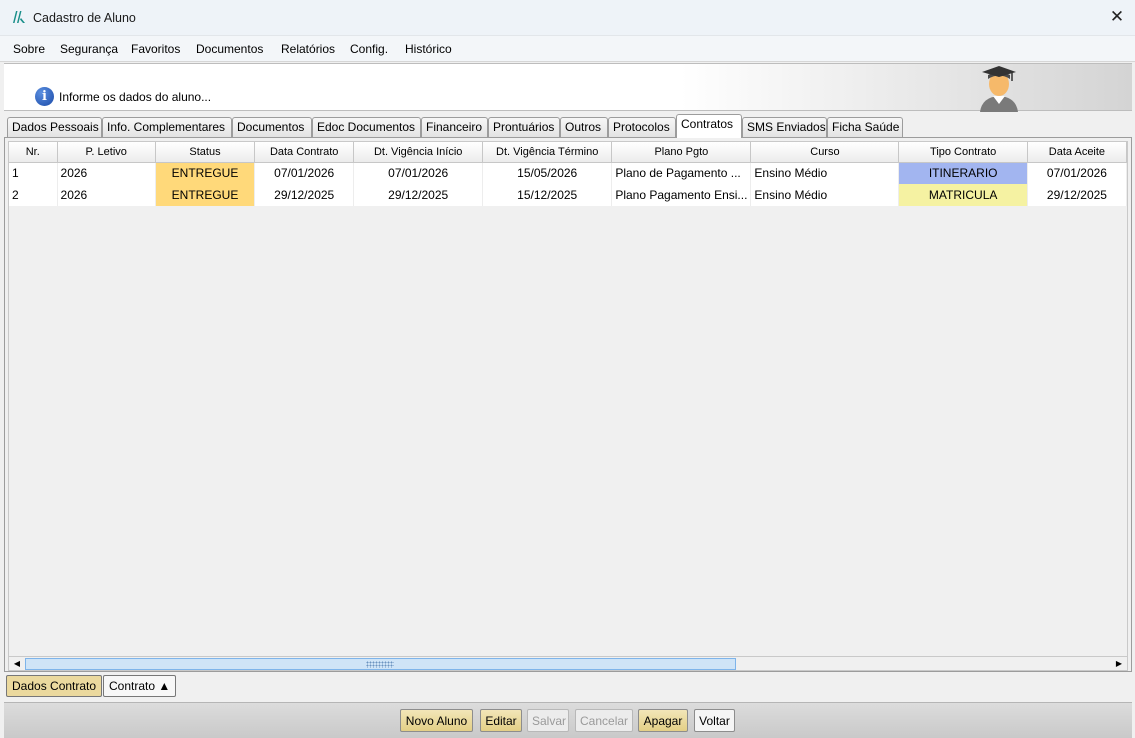 Image resolution: width=1135 pixels, height=738 pixels. What do you see at coordinates (54, 127) in the screenshot?
I see `tab-dados-pessoais: Dados Pessoais` at bounding box center [54, 127].